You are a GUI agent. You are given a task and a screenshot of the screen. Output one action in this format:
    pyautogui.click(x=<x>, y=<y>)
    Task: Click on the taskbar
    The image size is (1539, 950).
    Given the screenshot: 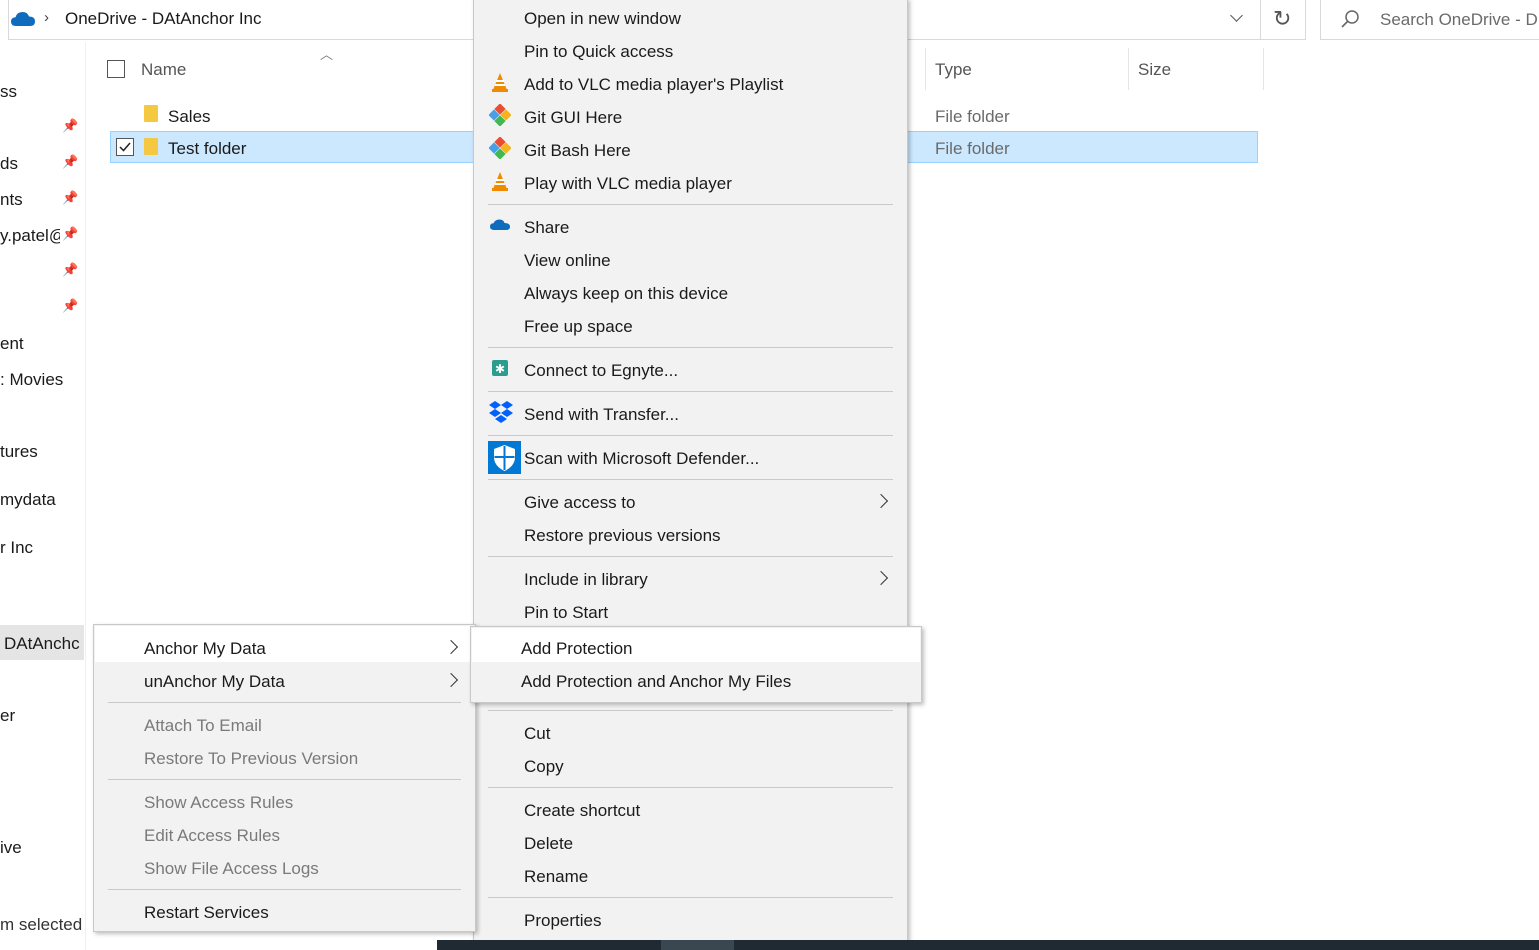 What is the action you would take?
    pyautogui.click(x=988, y=945)
    